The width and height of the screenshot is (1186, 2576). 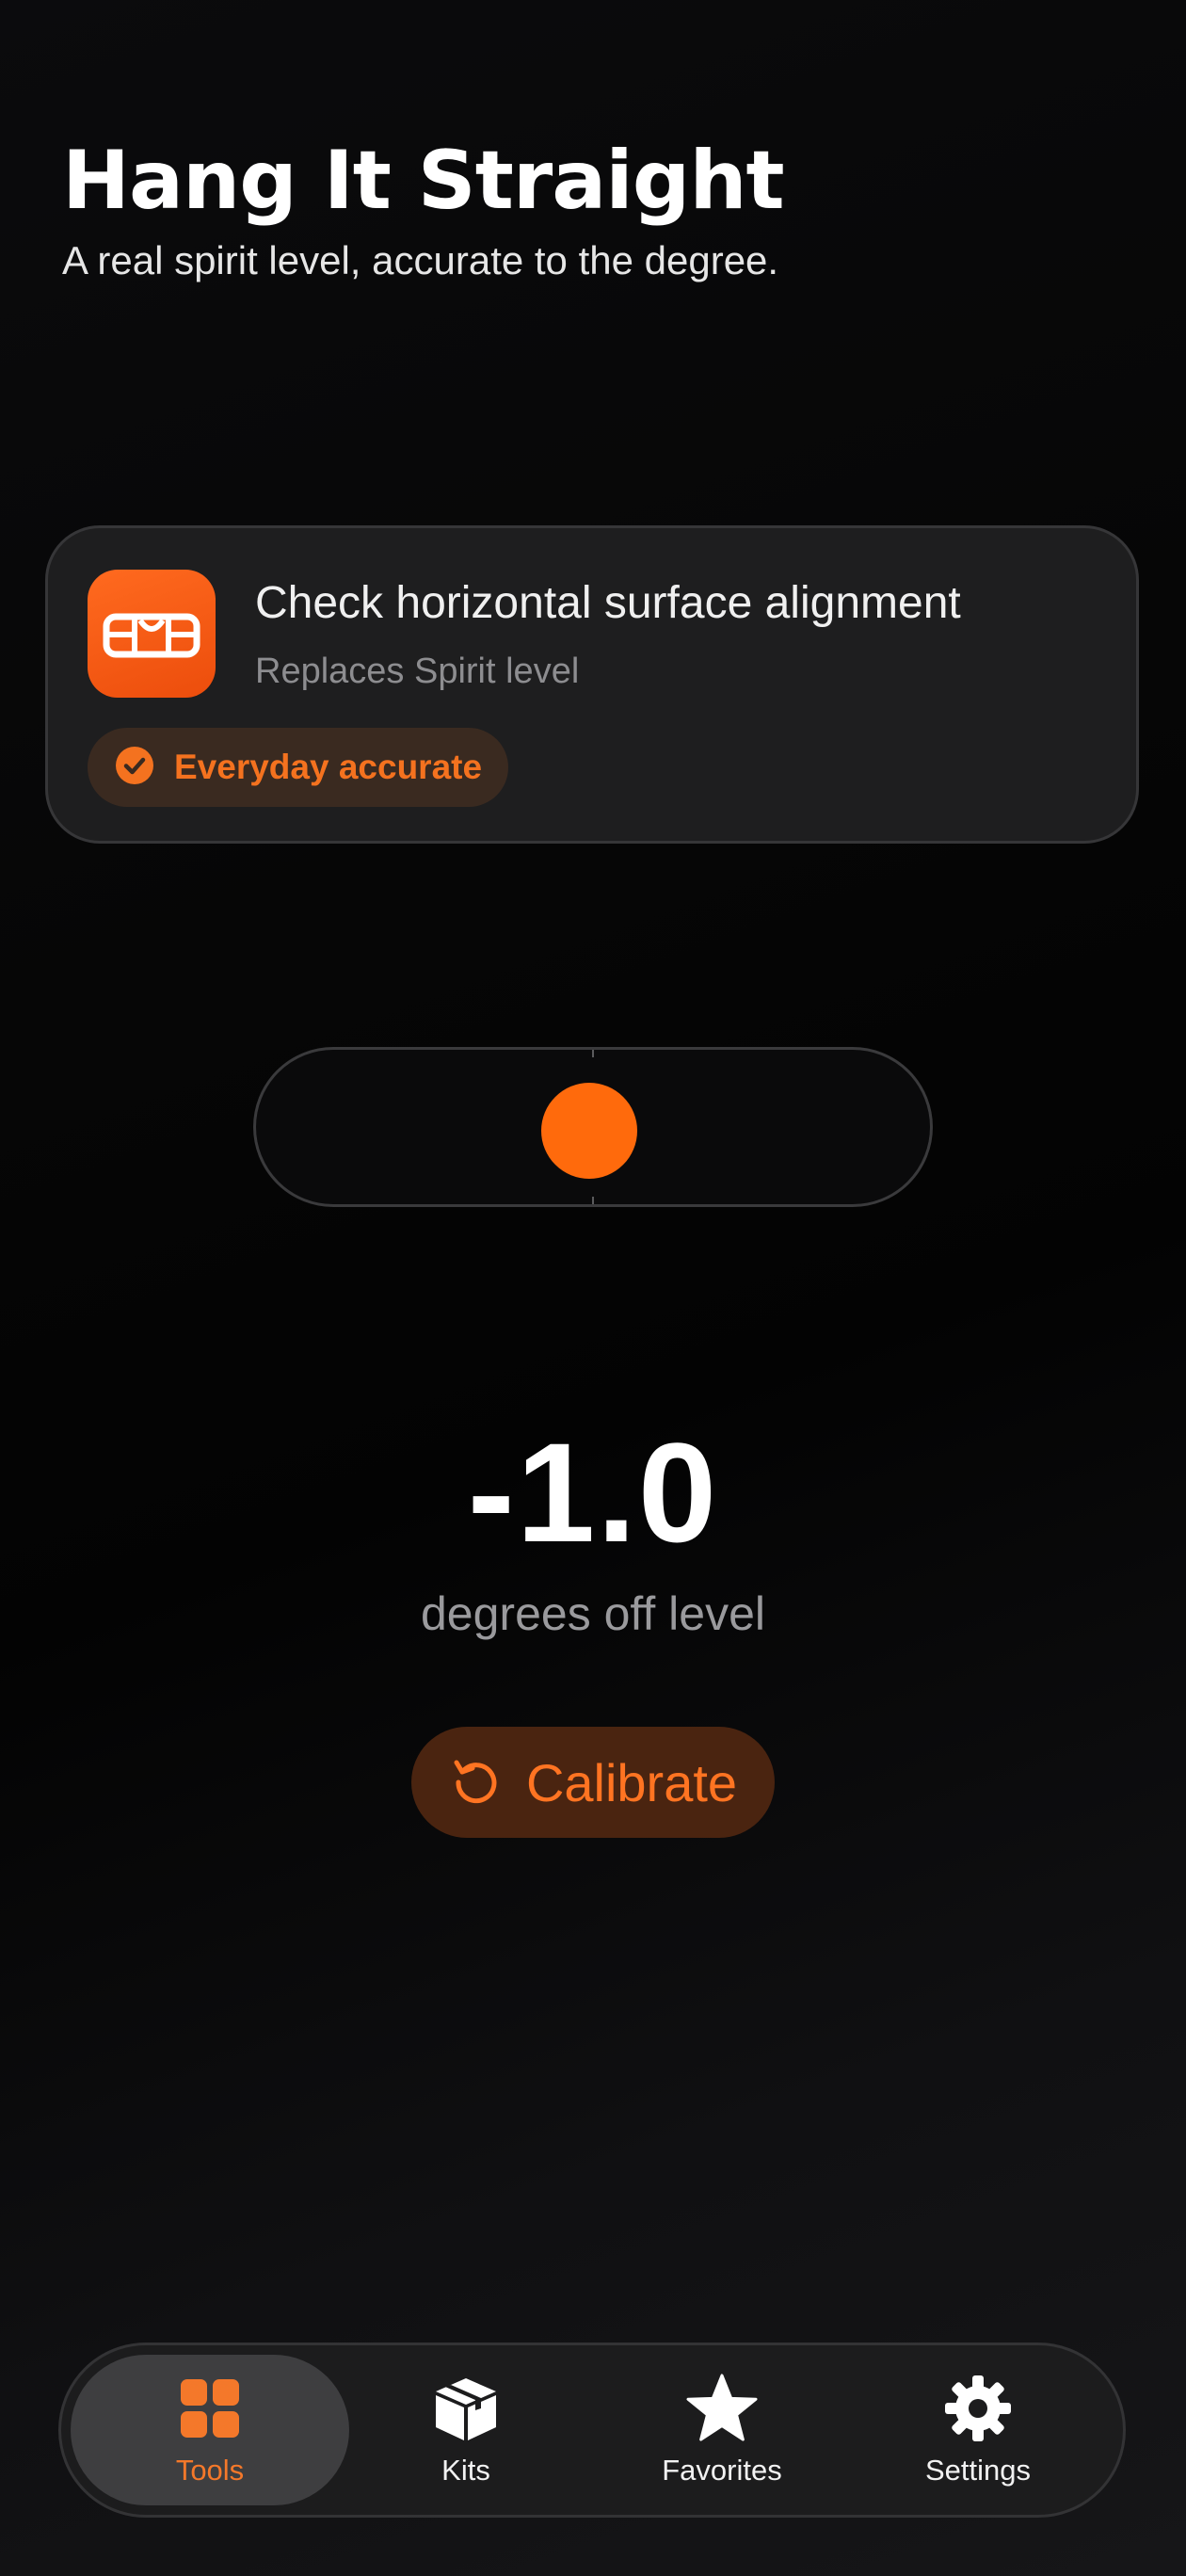 What do you see at coordinates (465, 2470) in the screenshot?
I see `tab-kits-label: Kits` at bounding box center [465, 2470].